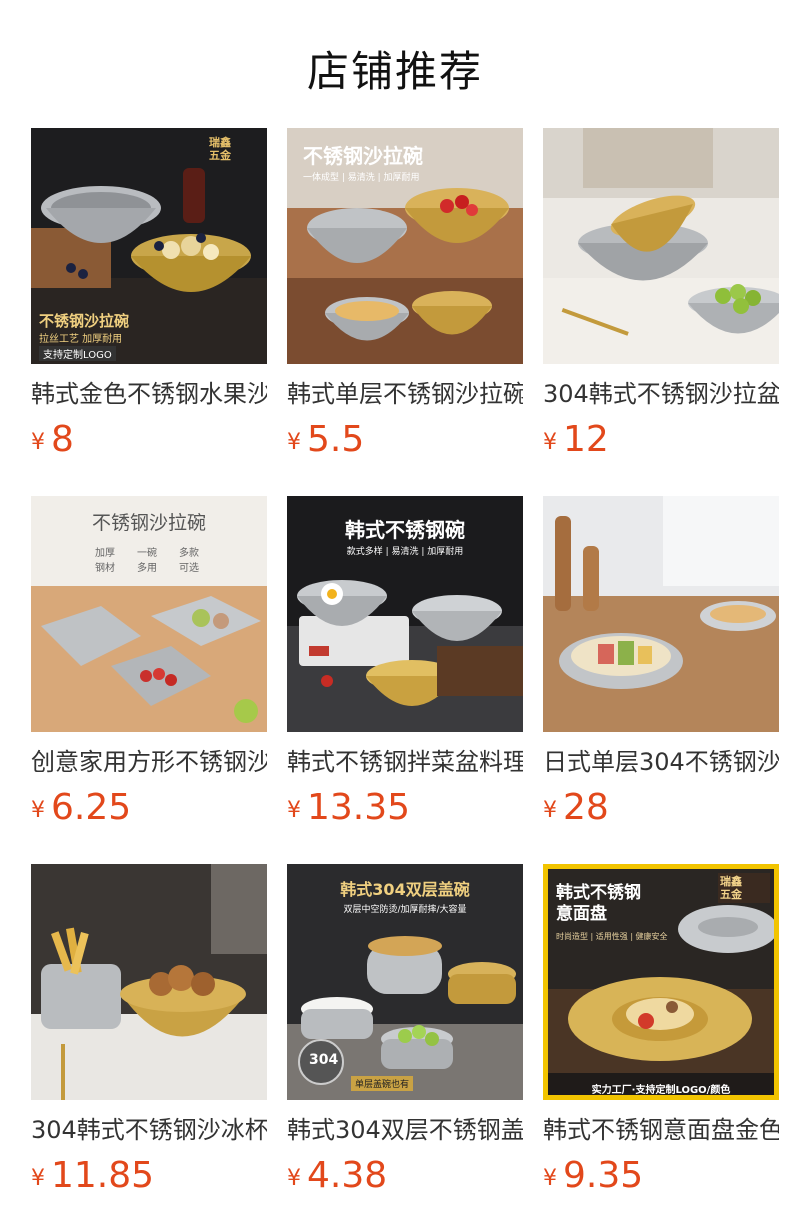 This screenshot has height=1232, width=790. I want to click on promo-sub: 双层中空防烫/加厚耐摔/大容量, so click(405, 910).